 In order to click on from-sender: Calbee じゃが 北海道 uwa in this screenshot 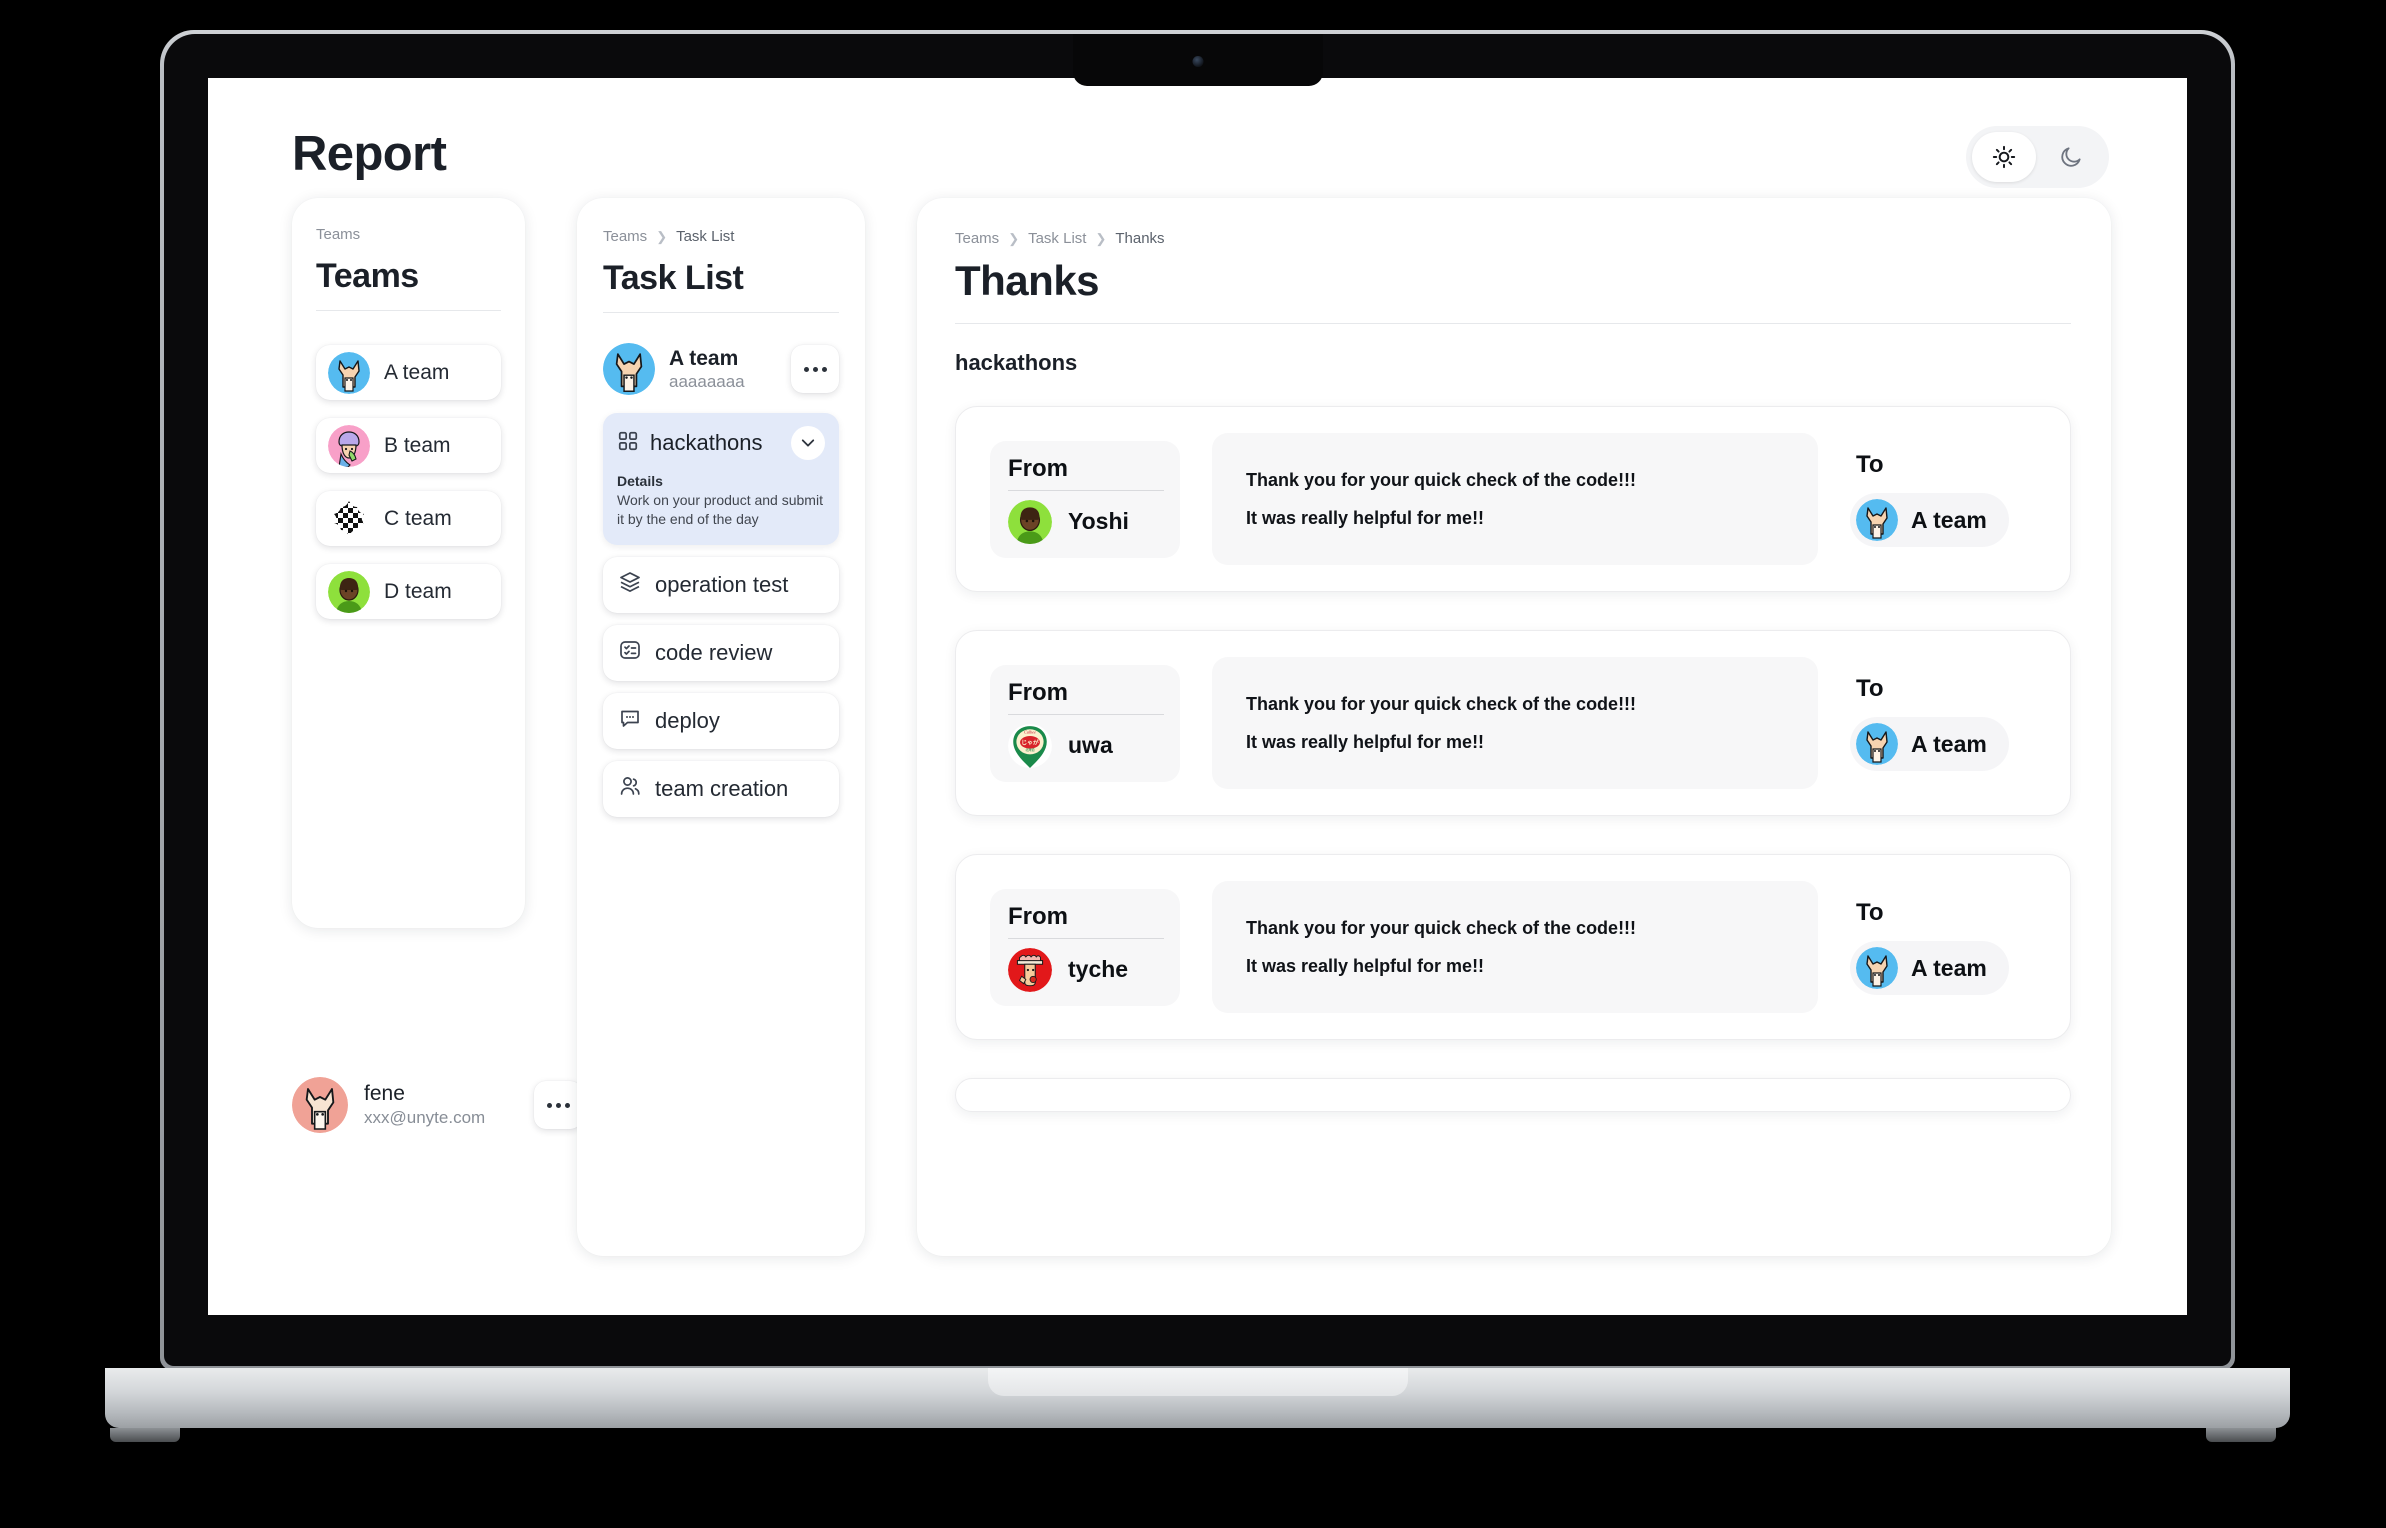, I will do `click(1086, 745)`.